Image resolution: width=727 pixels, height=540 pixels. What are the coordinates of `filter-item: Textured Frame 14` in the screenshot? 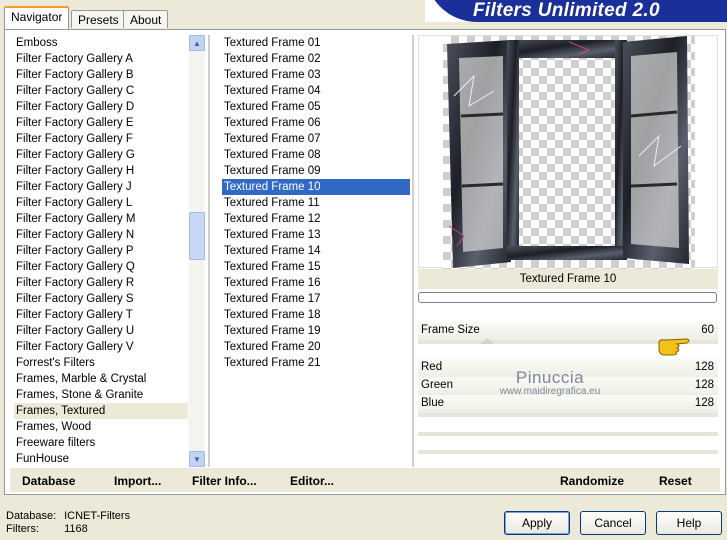 It's located at (316, 251).